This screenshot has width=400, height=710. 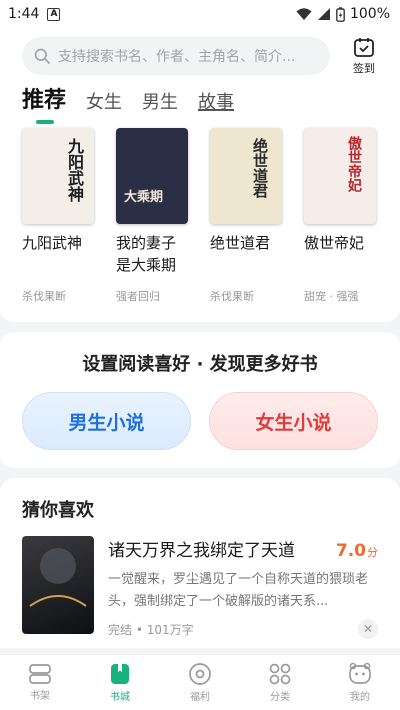 I want to click on welfare-icon, so click(x=200, y=674).